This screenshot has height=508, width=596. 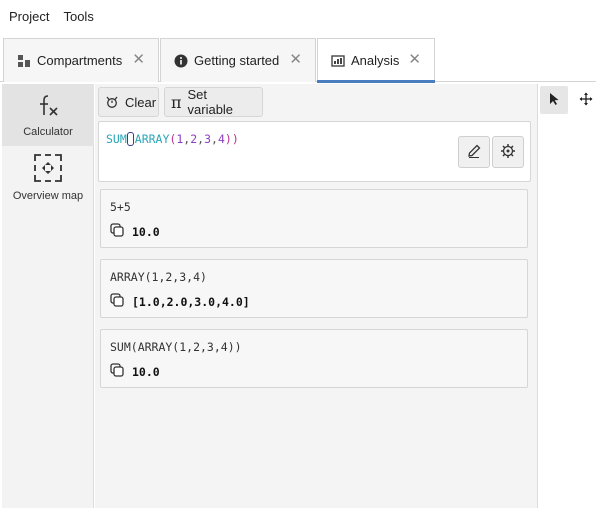 I want to click on tab-label: Getting started, so click(x=237, y=60).